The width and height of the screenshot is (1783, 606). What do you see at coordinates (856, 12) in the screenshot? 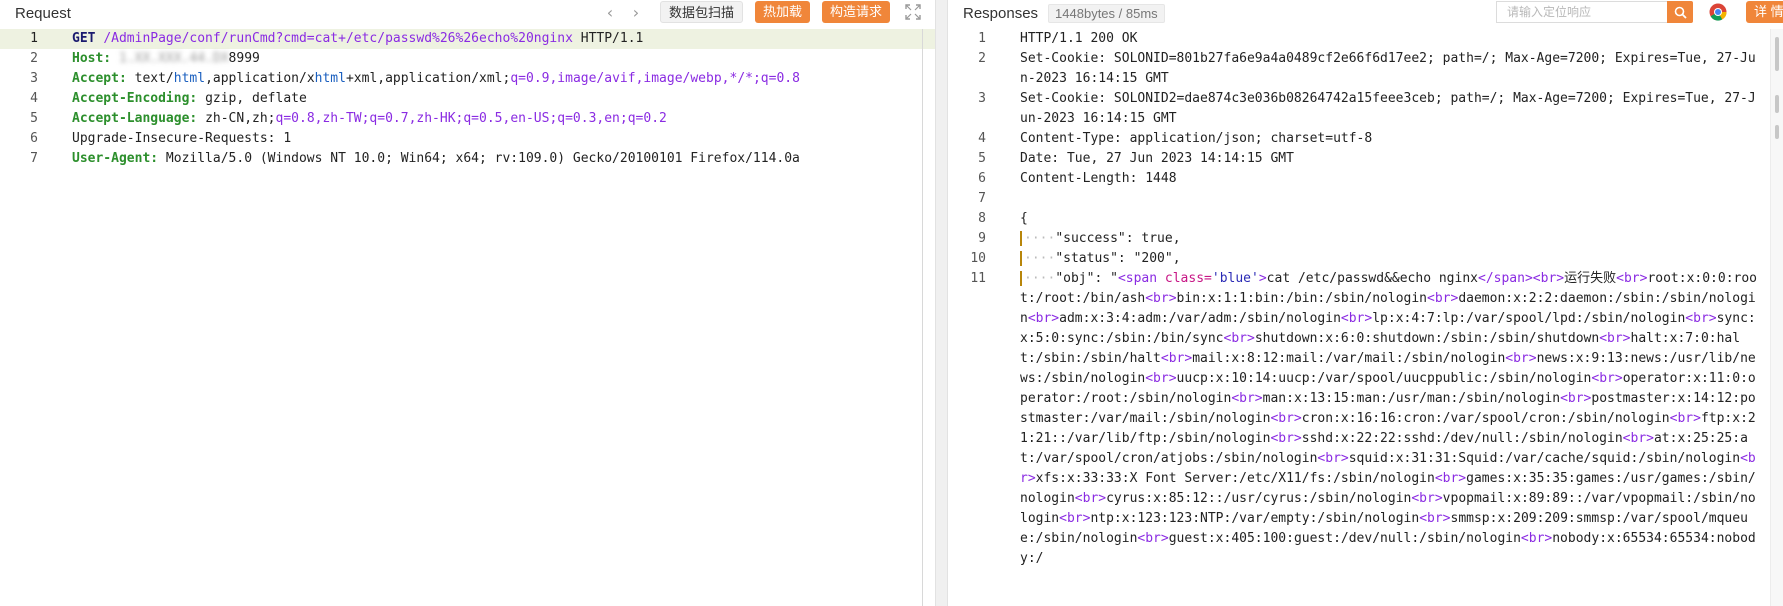
I see `build-request-button: 构造请求` at bounding box center [856, 12].